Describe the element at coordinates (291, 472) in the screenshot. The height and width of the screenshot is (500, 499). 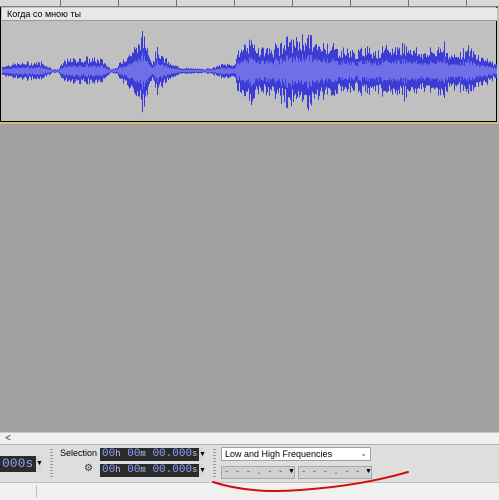
I see `low-frequency-dropdown-icon: ▼` at that location.